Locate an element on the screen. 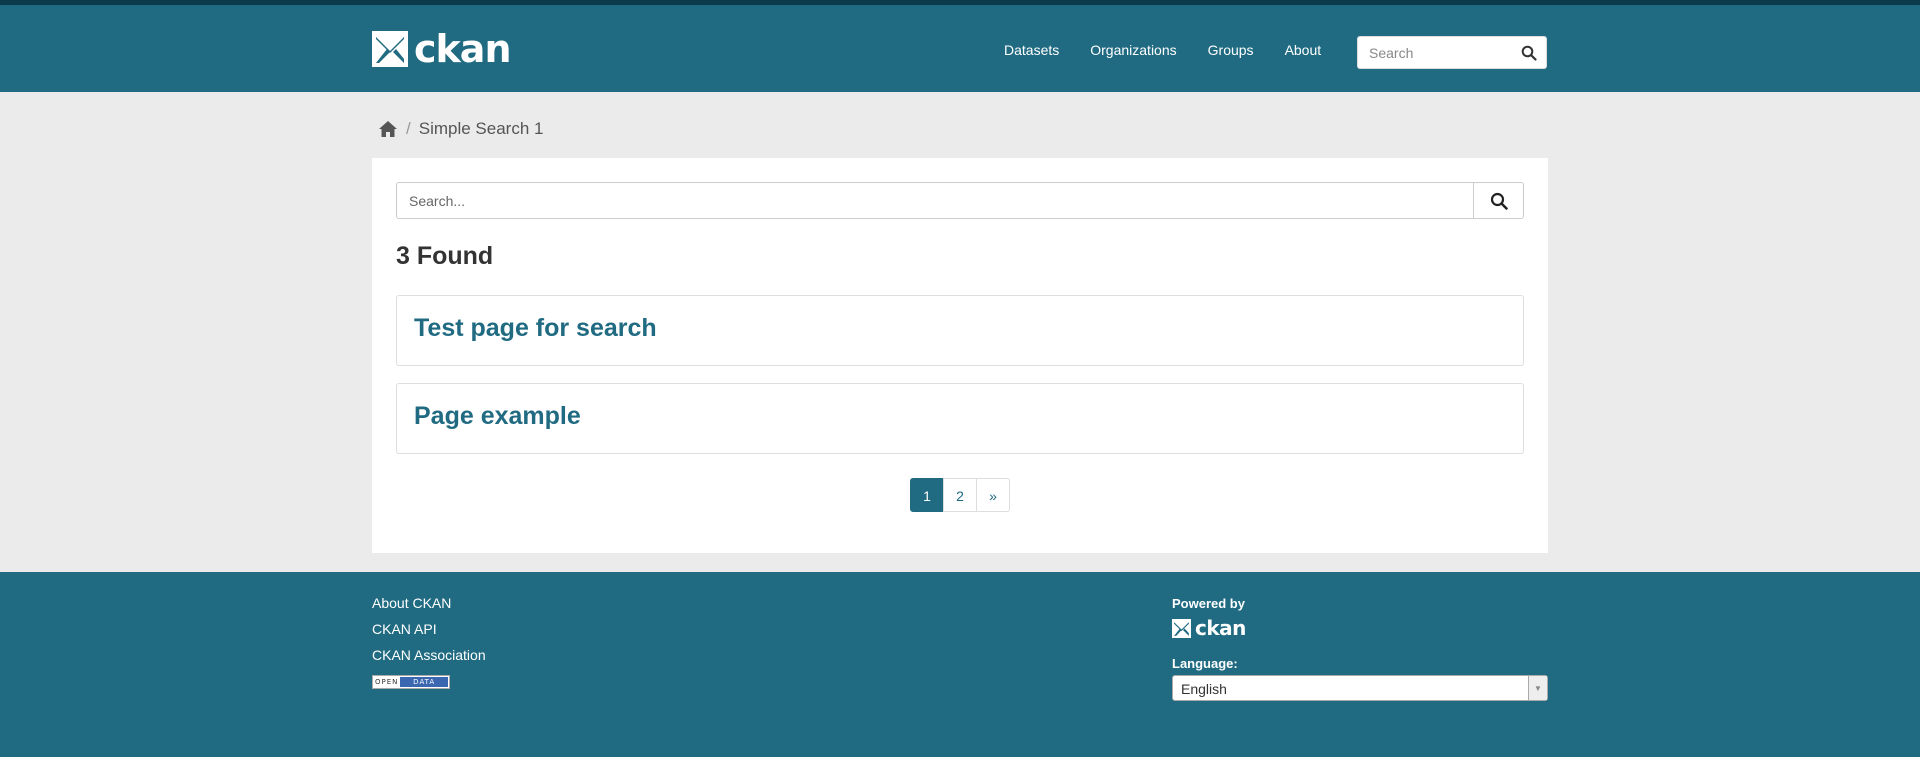 The image size is (1920, 757). footer-links: About CKAN CKAN API CKAN Association is located at coordinates (429, 634).